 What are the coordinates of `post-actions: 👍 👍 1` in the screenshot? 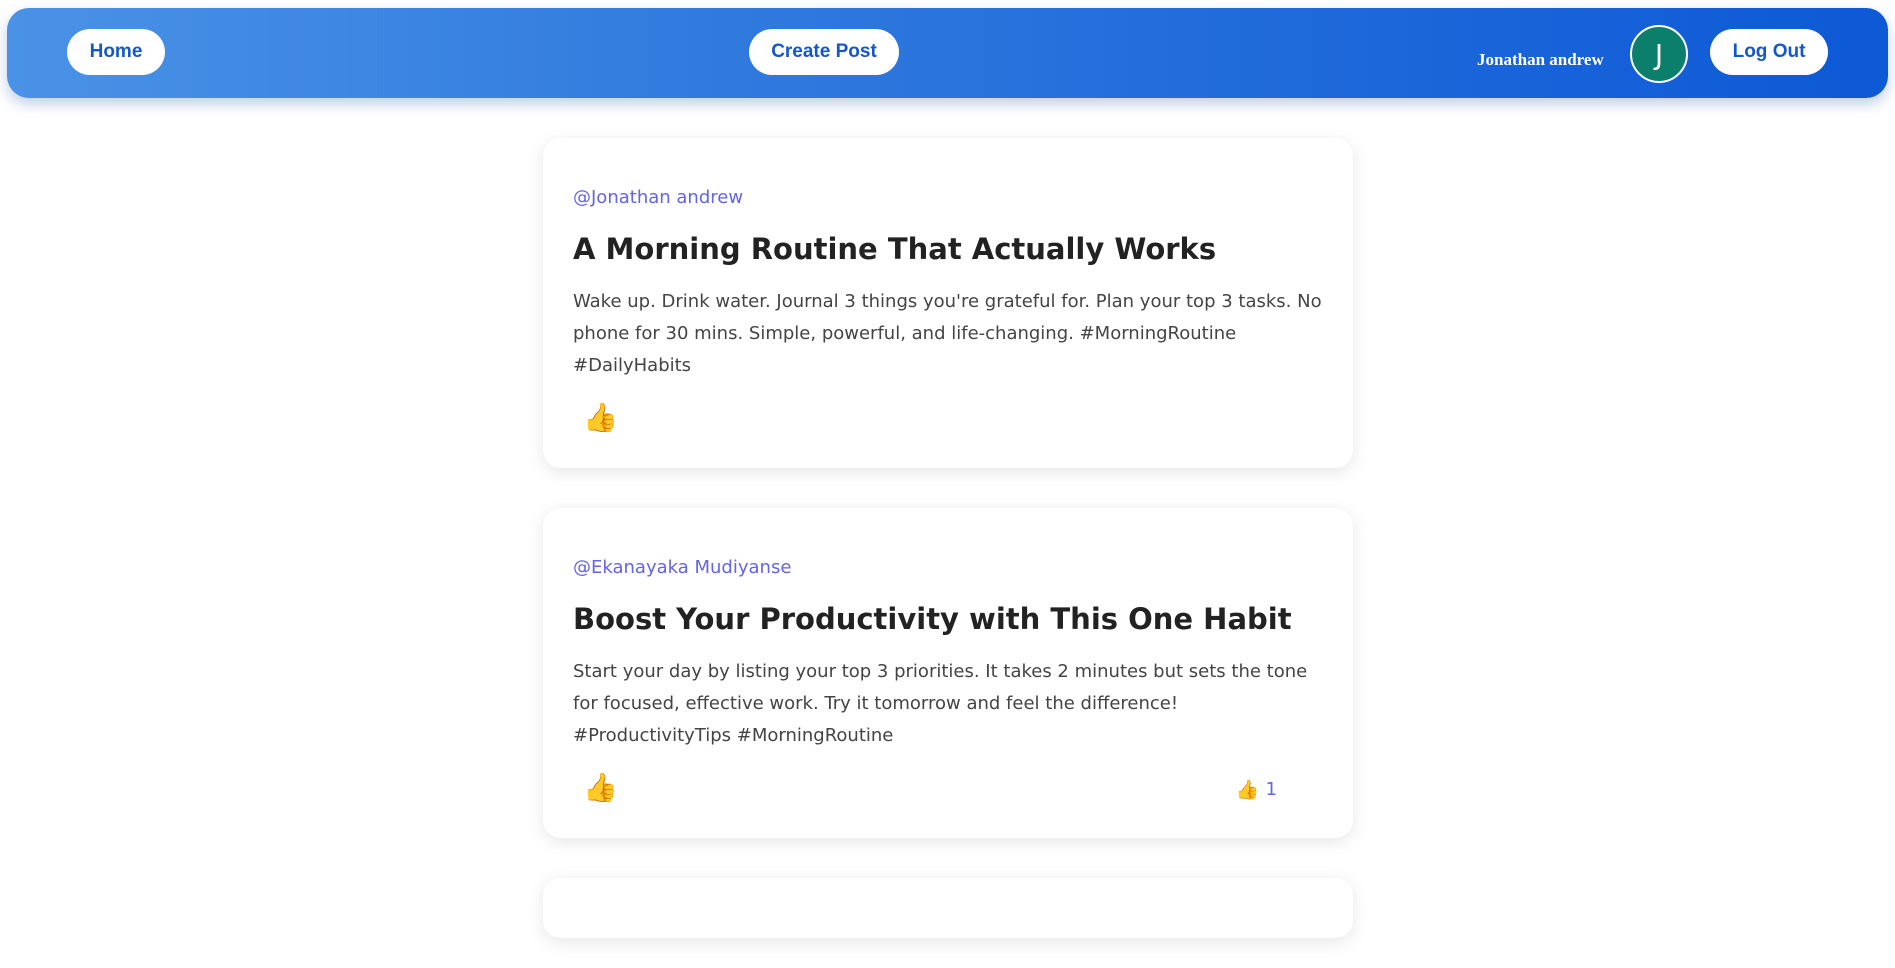 It's located at (948, 788).